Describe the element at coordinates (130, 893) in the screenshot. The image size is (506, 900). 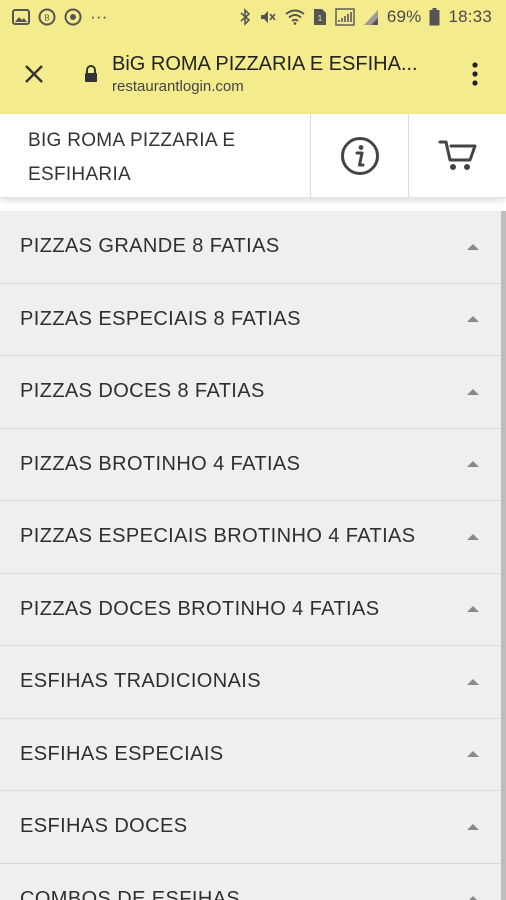
I see `category-label: COMBOS DE ESFIHAS` at that location.